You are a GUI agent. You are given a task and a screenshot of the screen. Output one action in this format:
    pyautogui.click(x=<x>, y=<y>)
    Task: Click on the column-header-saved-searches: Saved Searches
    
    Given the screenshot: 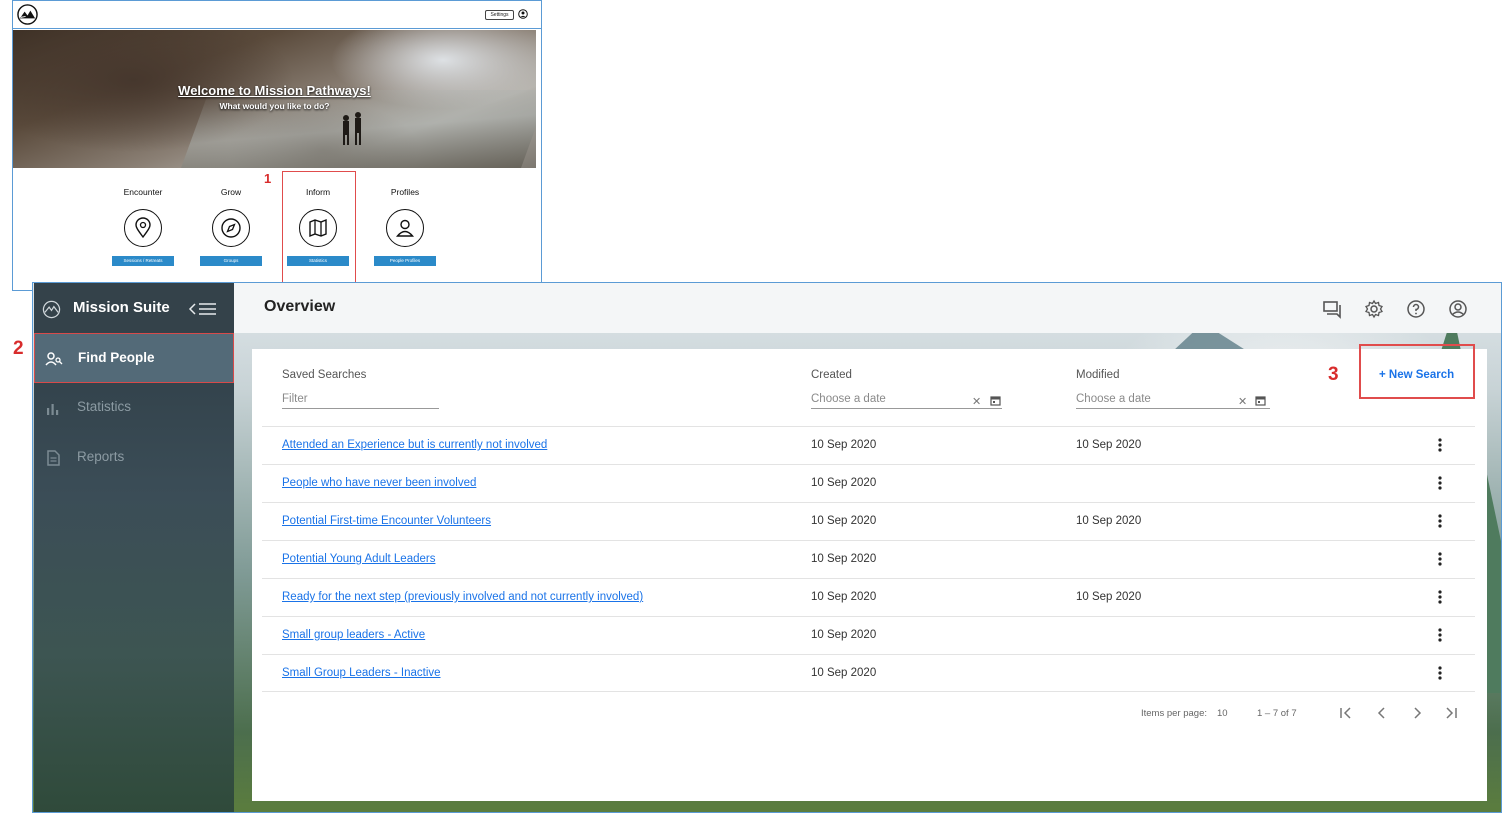 What is the action you would take?
    pyautogui.click(x=324, y=375)
    